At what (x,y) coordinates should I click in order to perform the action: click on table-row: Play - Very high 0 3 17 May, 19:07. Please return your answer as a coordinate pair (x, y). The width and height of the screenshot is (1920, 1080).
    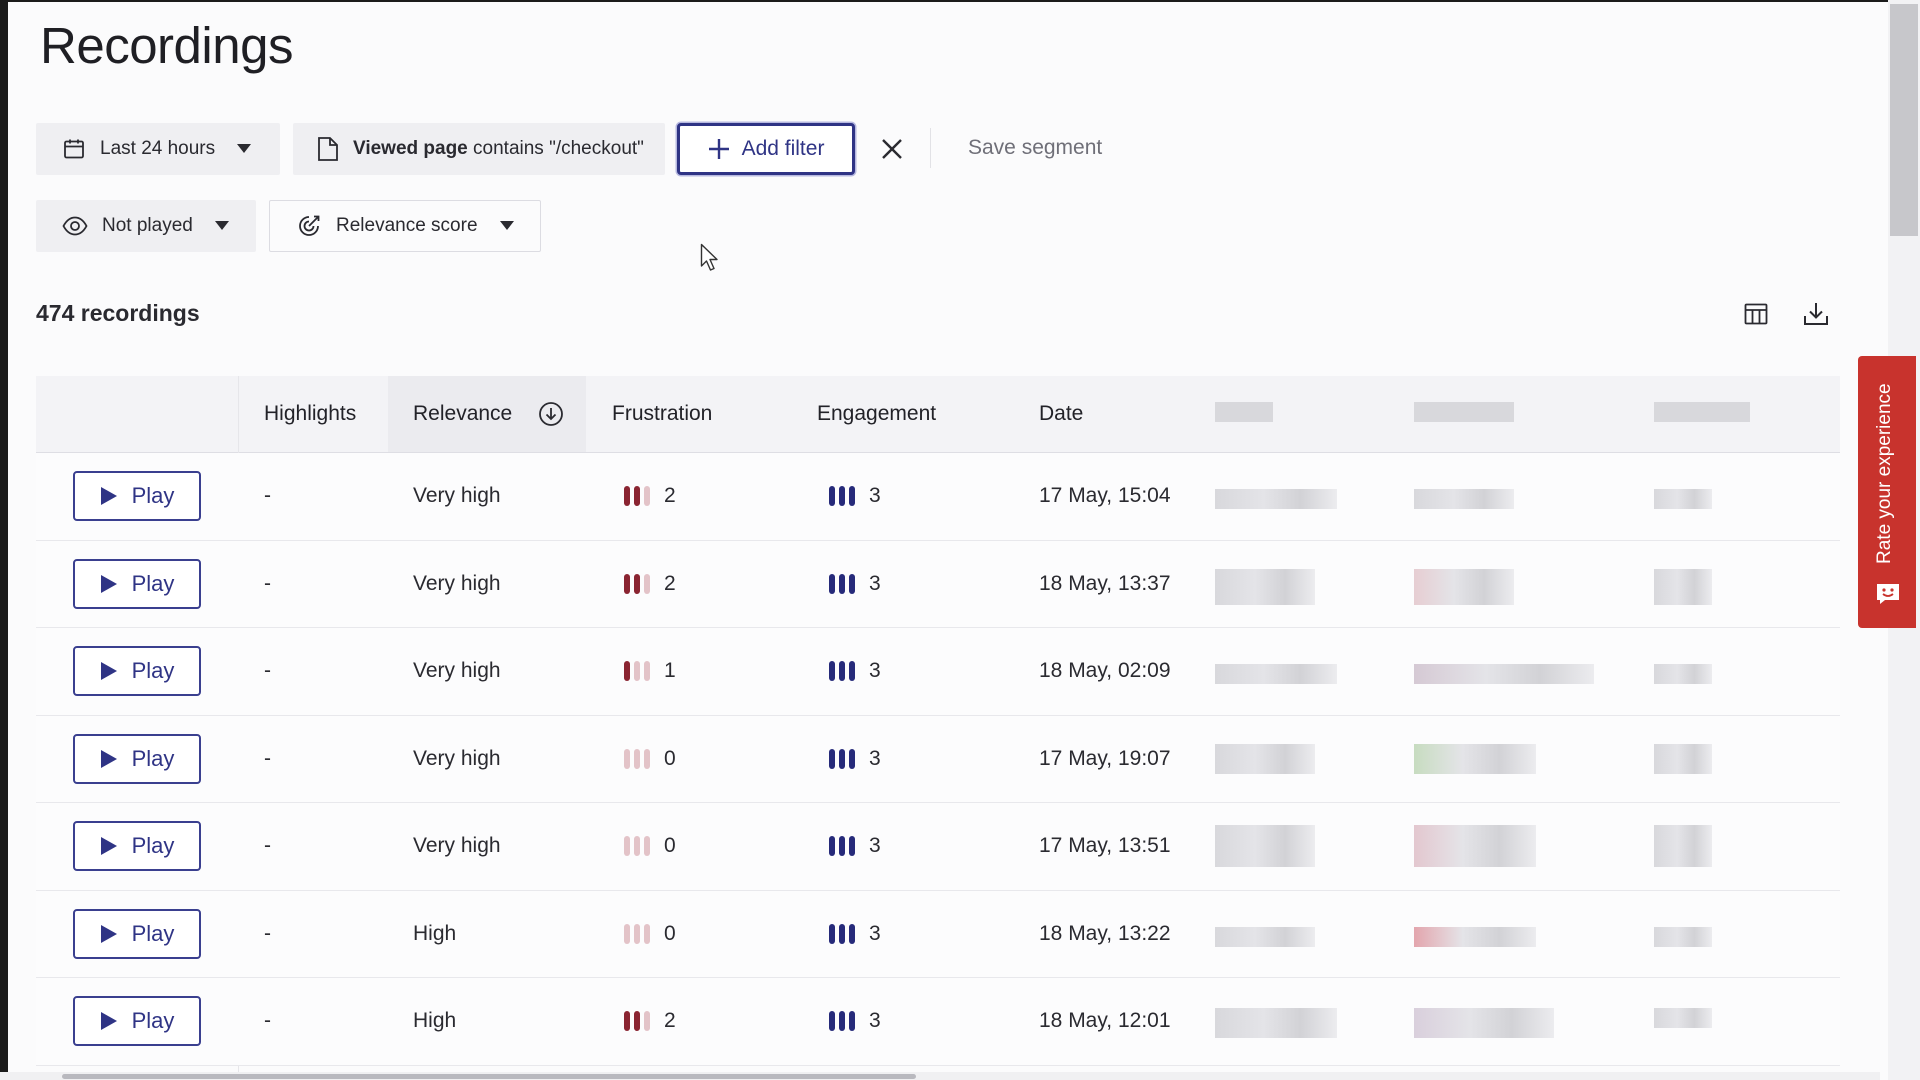
    Looking at the image, I should click on (938, 759).